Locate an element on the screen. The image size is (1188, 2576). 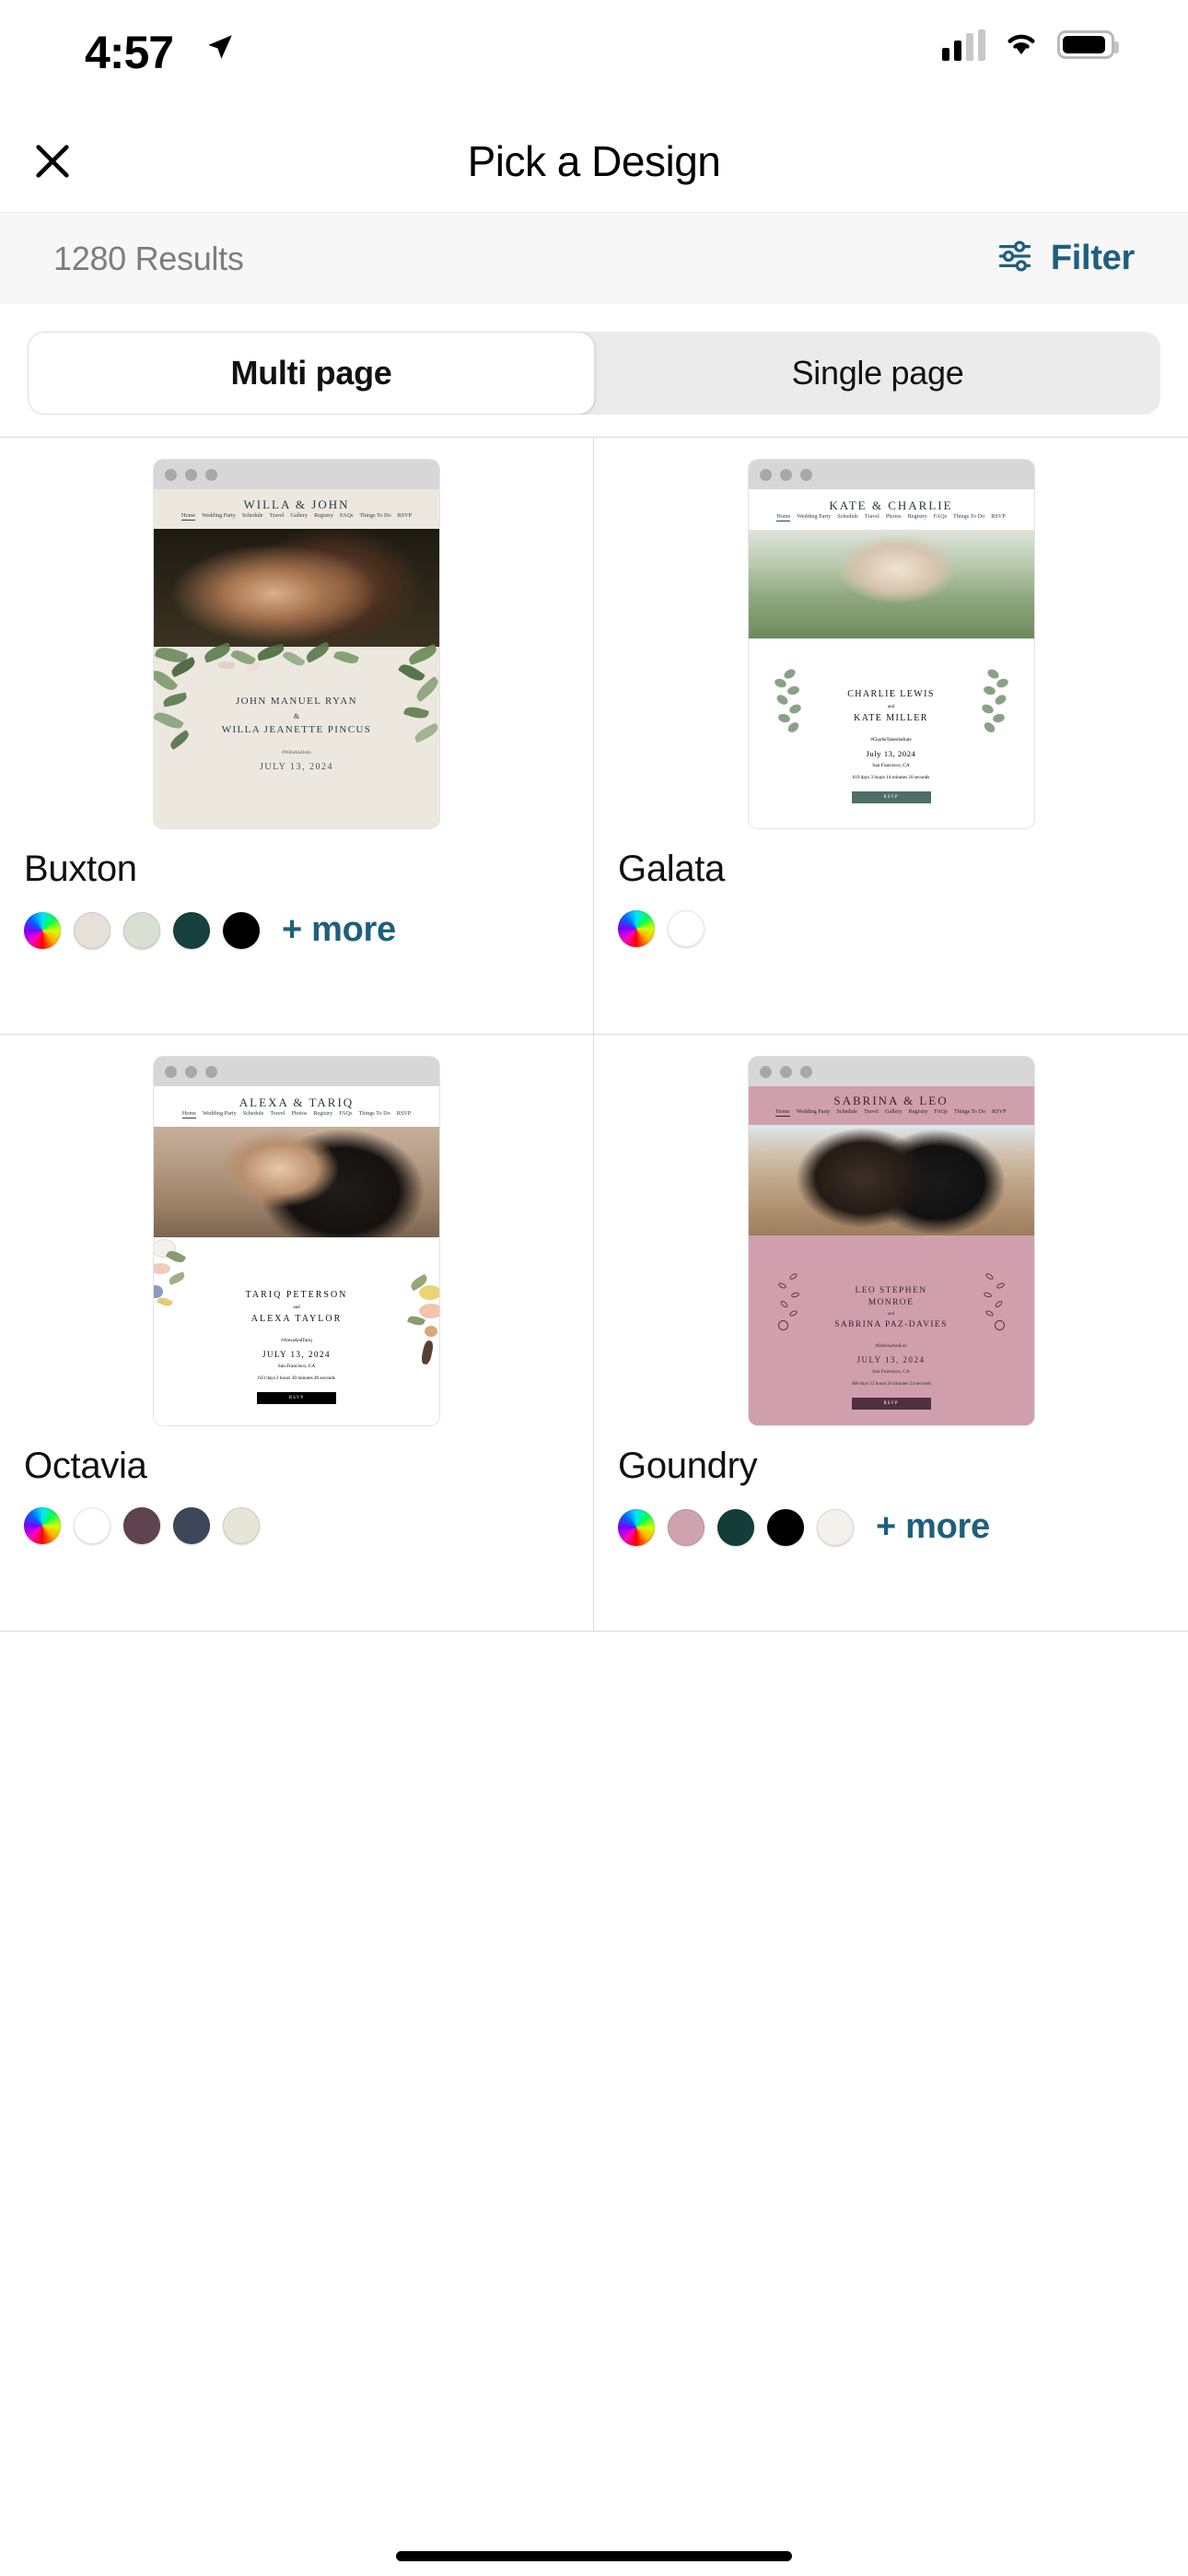
color-swatches: + more is located at coordinates (298, 930).